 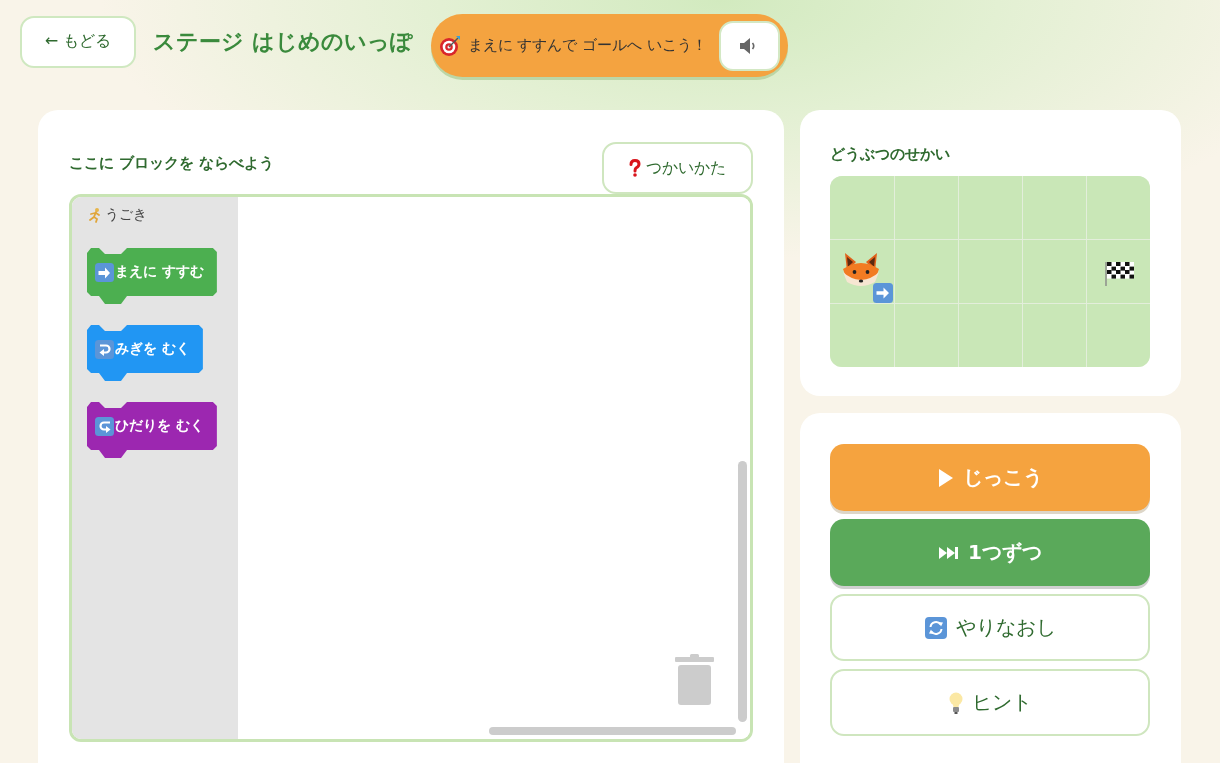 What do you see at coordinates (587, 45) in the screenshot?
I see `goal-text: まえに すすんで ゴールへ いこう！` at bounding box center [587, 45].